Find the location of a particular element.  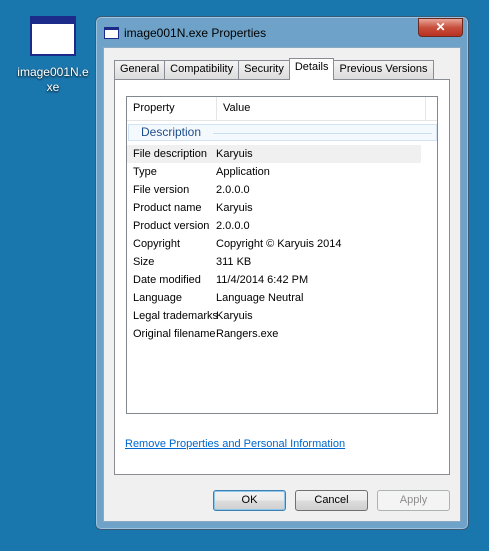

property-name: Date modified is located at coordinates (167, 280).